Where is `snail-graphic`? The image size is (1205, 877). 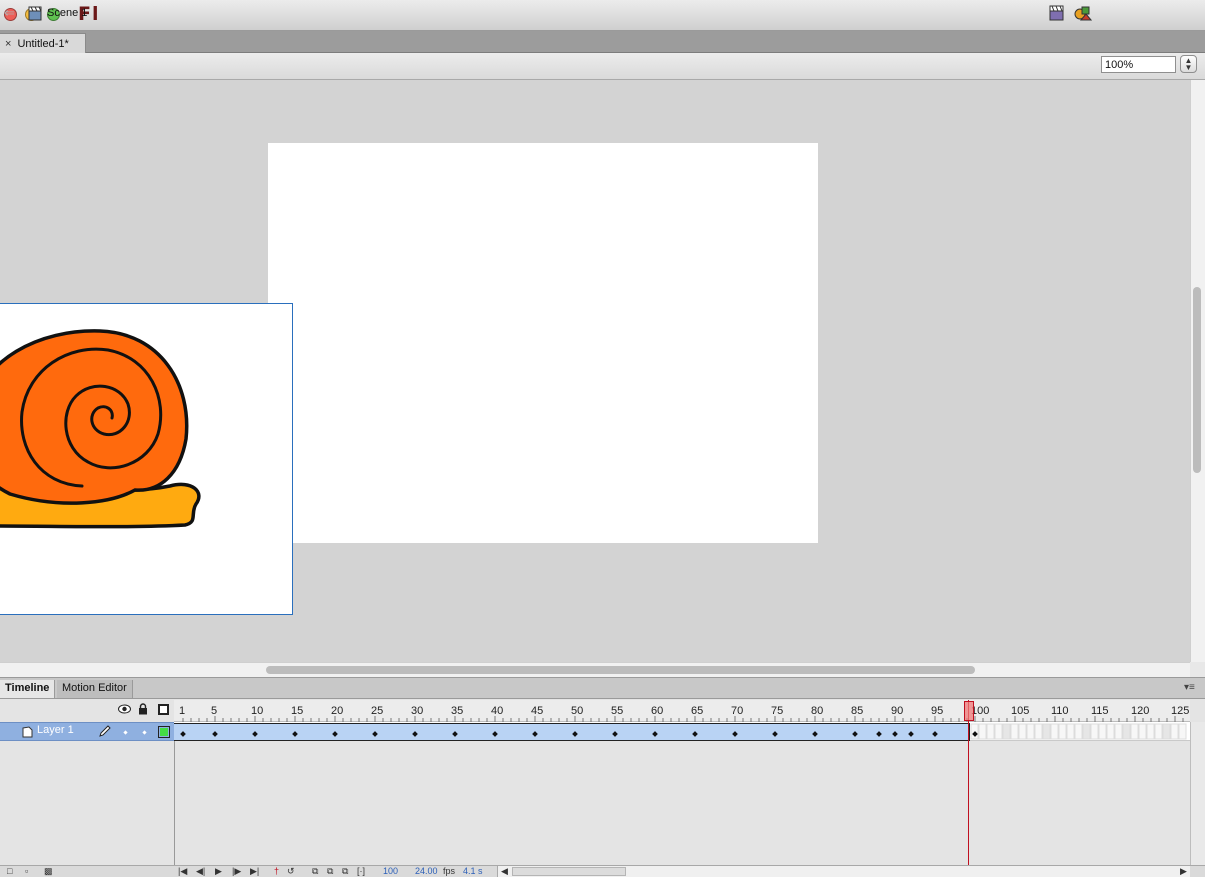
snail-graphic is located at coordinates (146, 459).